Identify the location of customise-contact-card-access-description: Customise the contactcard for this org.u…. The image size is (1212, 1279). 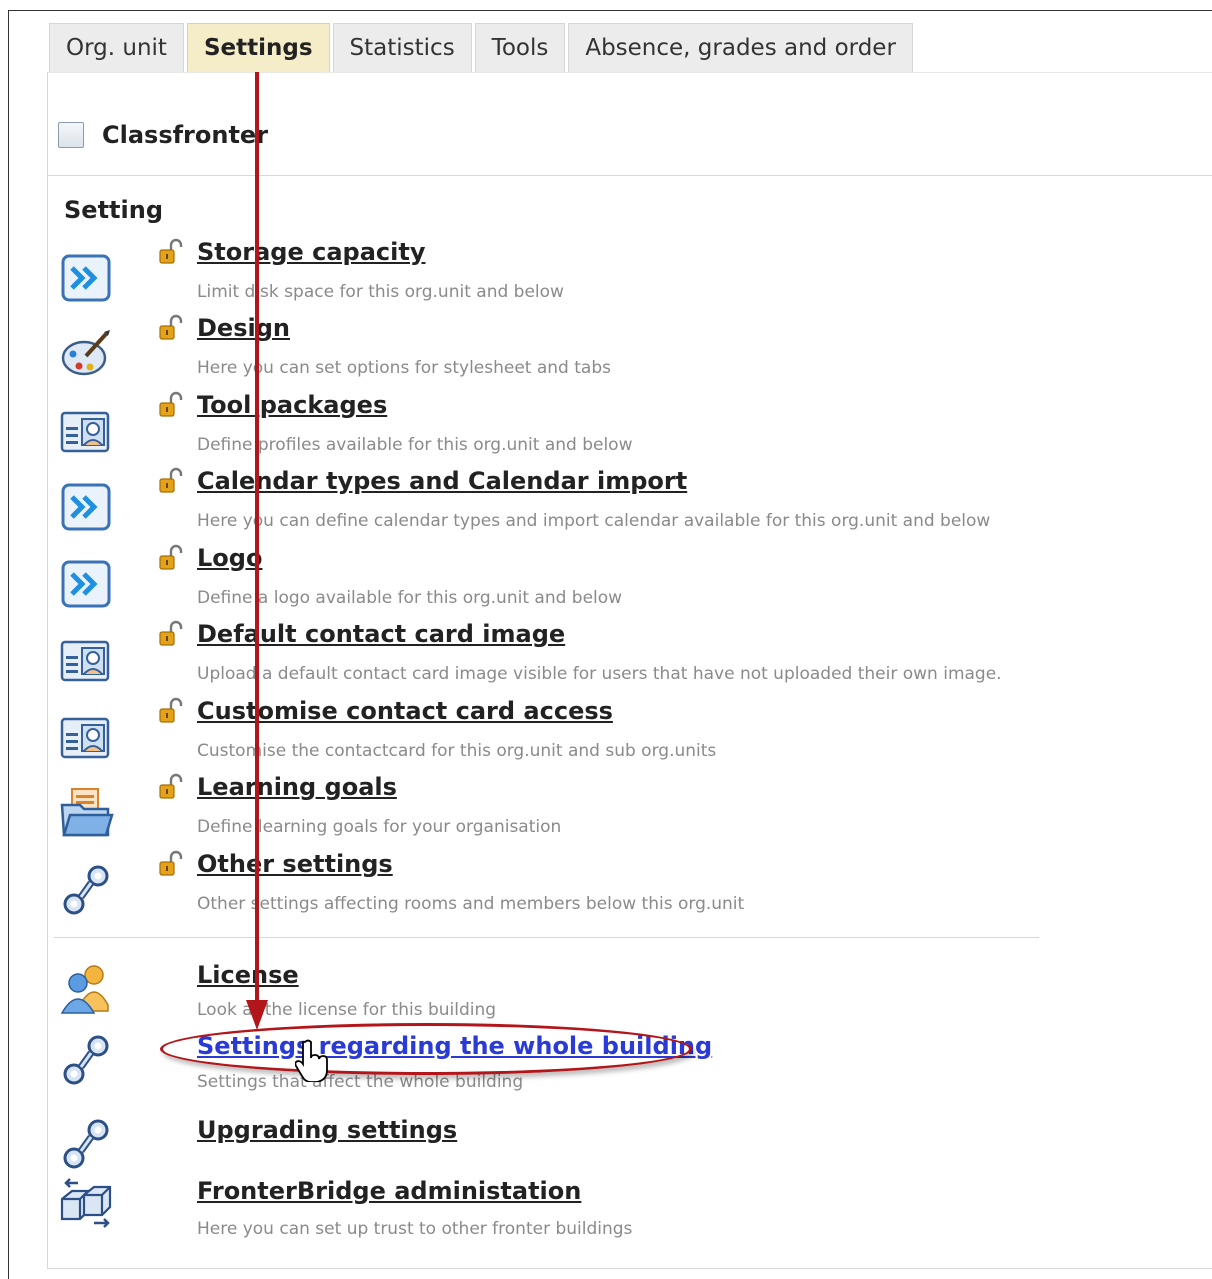
(457, 751).